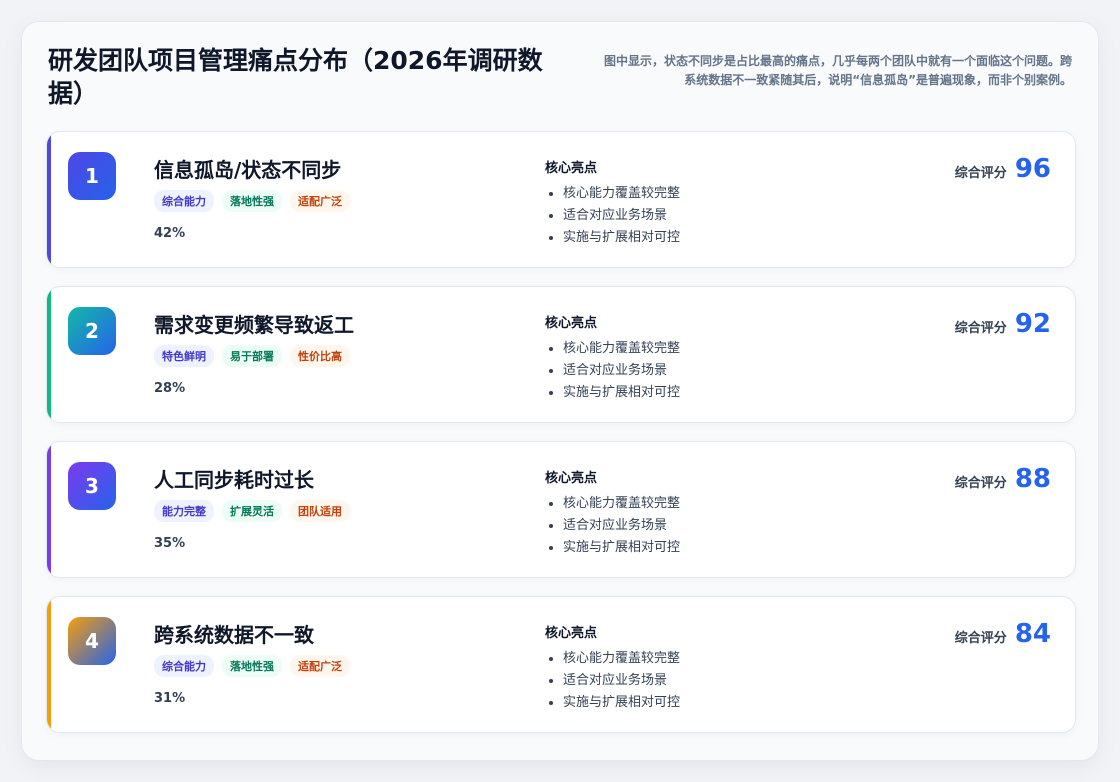  Describe the element at coordinates (1032, 169) in the screenshot. I see `score-value: 96` at that location.